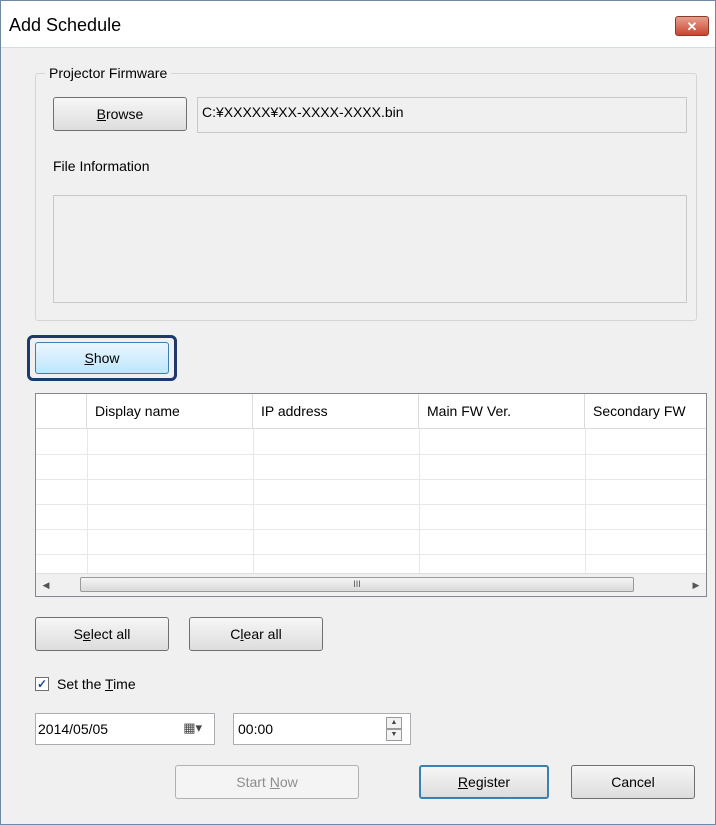 The image size is (716, 825). I want to click on select-all-label-mnemonic: e, so click(86, 634).